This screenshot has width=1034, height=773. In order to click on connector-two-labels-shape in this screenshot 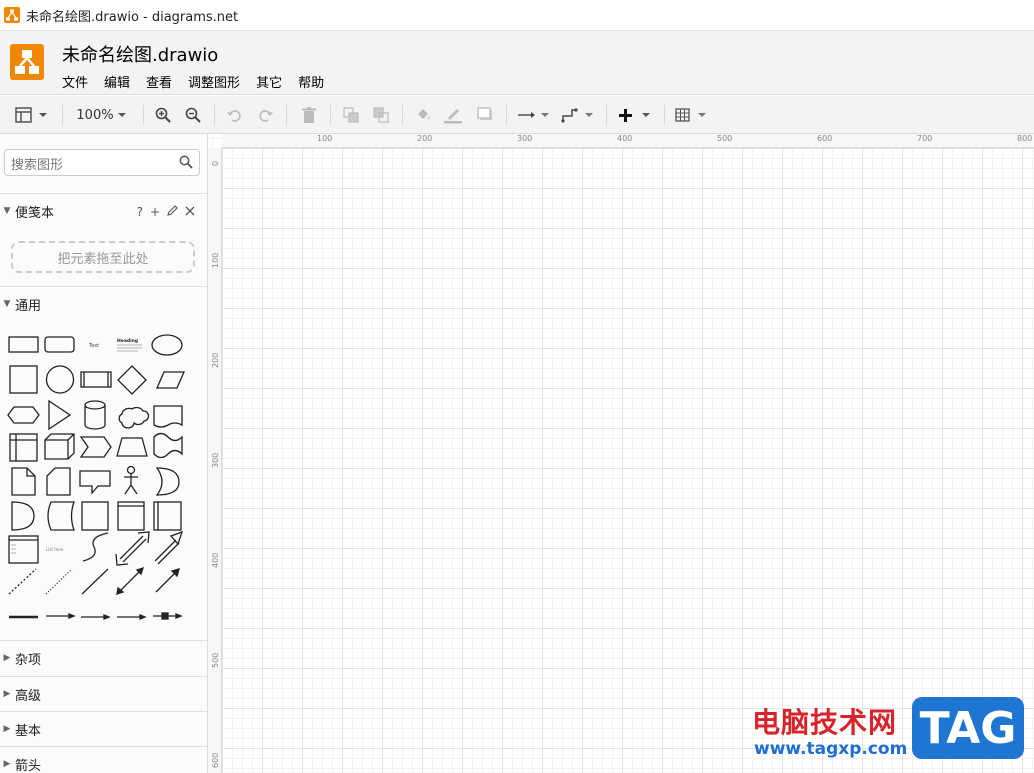, I will do `click(96, 617)`.